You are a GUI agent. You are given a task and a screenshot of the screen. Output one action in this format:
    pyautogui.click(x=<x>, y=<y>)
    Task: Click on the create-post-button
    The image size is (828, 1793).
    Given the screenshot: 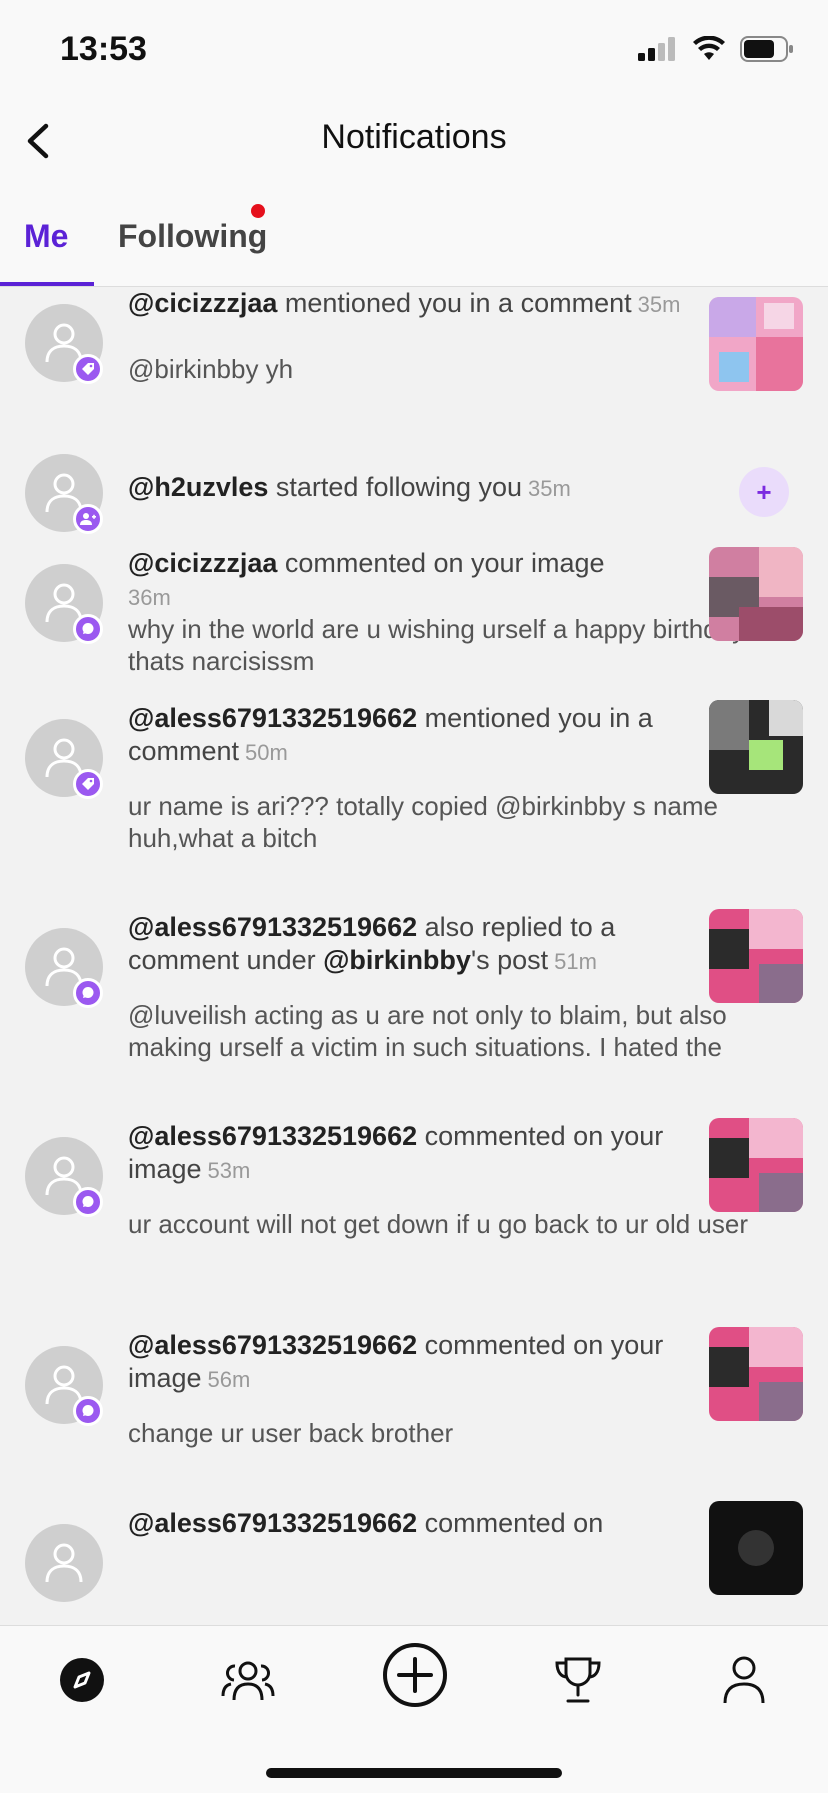 What is the action you would take?
    pyautogui.click(x=415, y=1675)
    